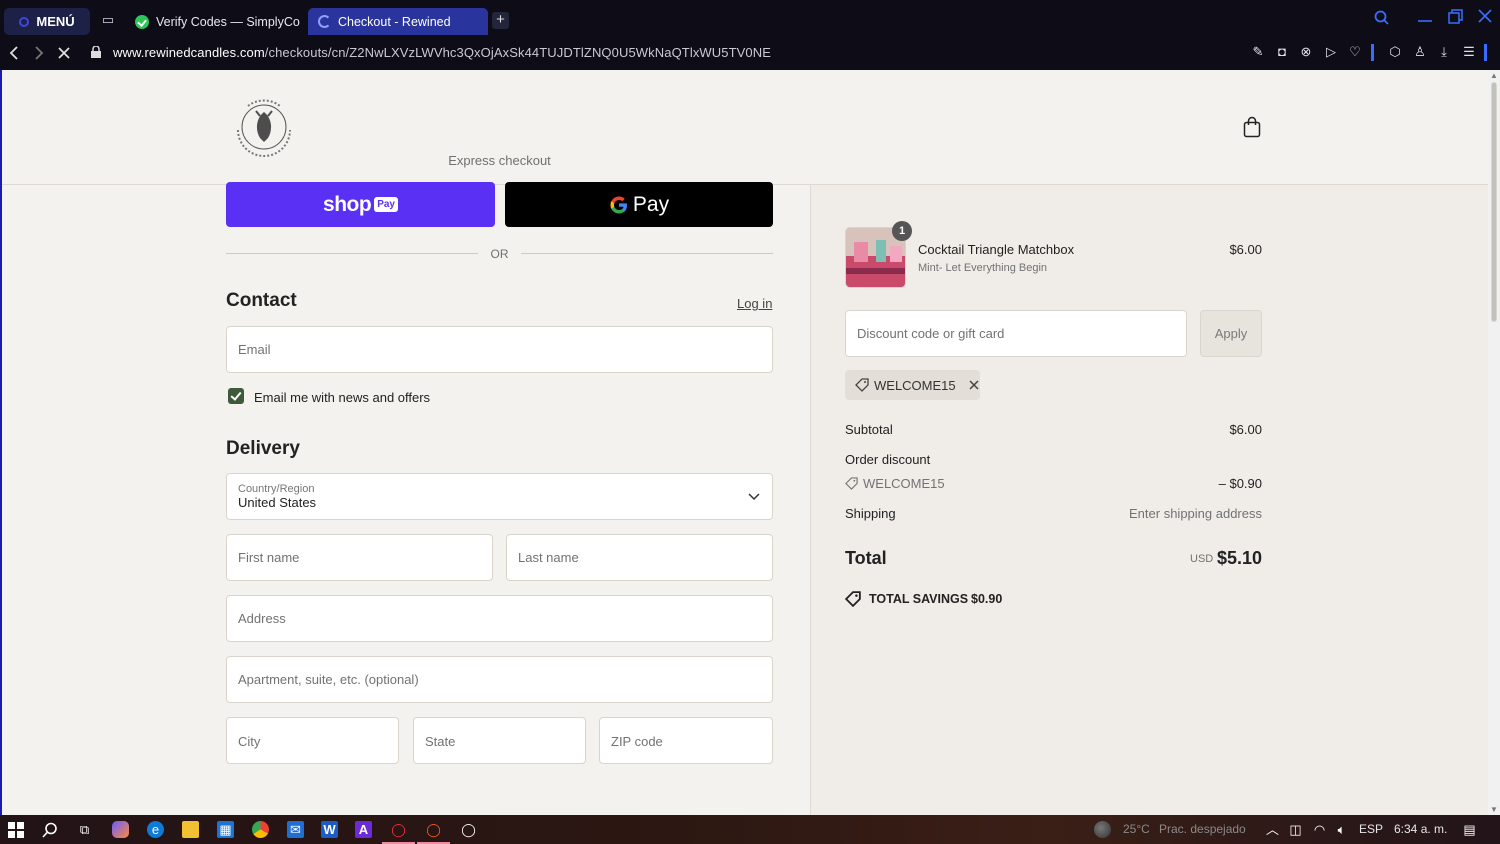 This screenshot has width=1500, height=844. Describe the element at coordinates (1252, 127) in the screenshot. I see `shopping-bag-icon` at that location.